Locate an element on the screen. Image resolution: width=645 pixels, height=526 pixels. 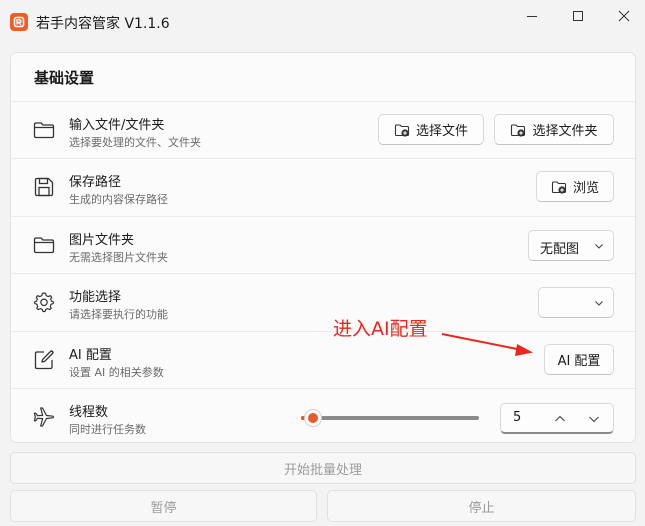
annotation-arrow-icon is located at coordinates (487, 344).